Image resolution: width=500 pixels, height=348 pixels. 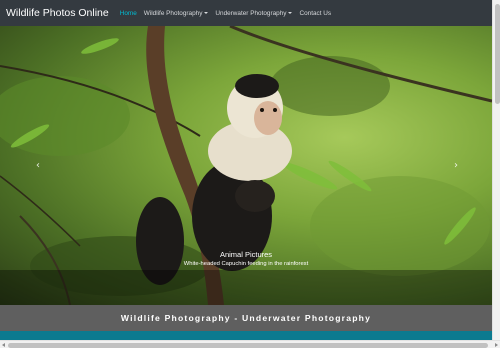 I want to click on nav-underwater-label: Underwater Photography, so click(x=251, y=13).